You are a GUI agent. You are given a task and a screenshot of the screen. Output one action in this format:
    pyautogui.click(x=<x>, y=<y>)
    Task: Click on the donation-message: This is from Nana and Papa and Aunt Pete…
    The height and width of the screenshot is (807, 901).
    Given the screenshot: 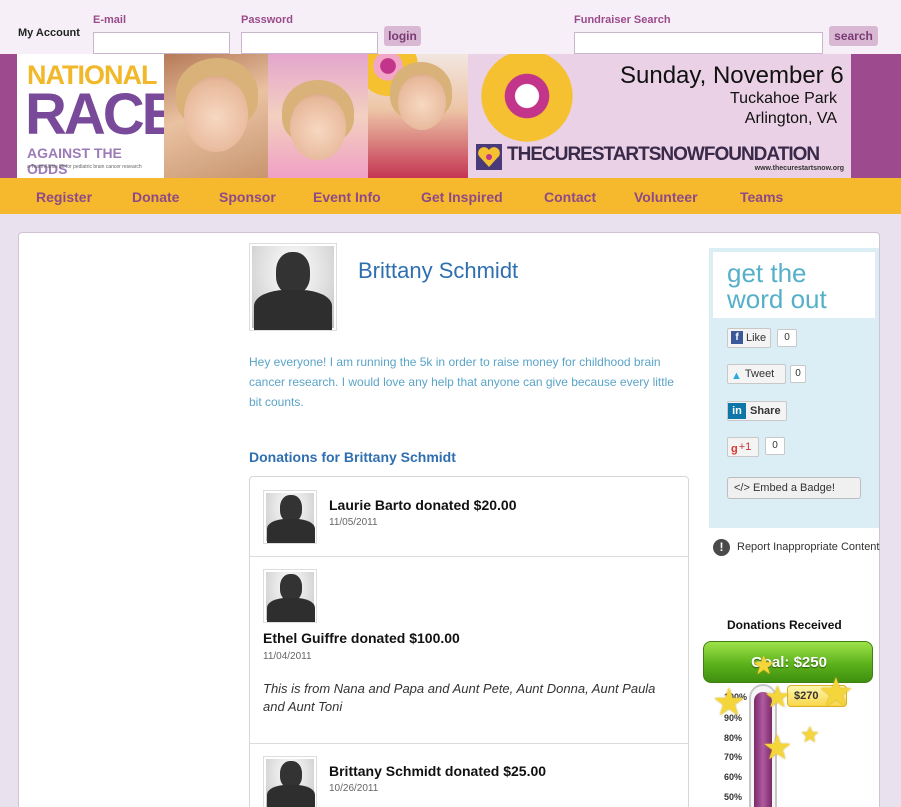 What is the action you would take?
    pyautogui.click(x=459, y=697)
    